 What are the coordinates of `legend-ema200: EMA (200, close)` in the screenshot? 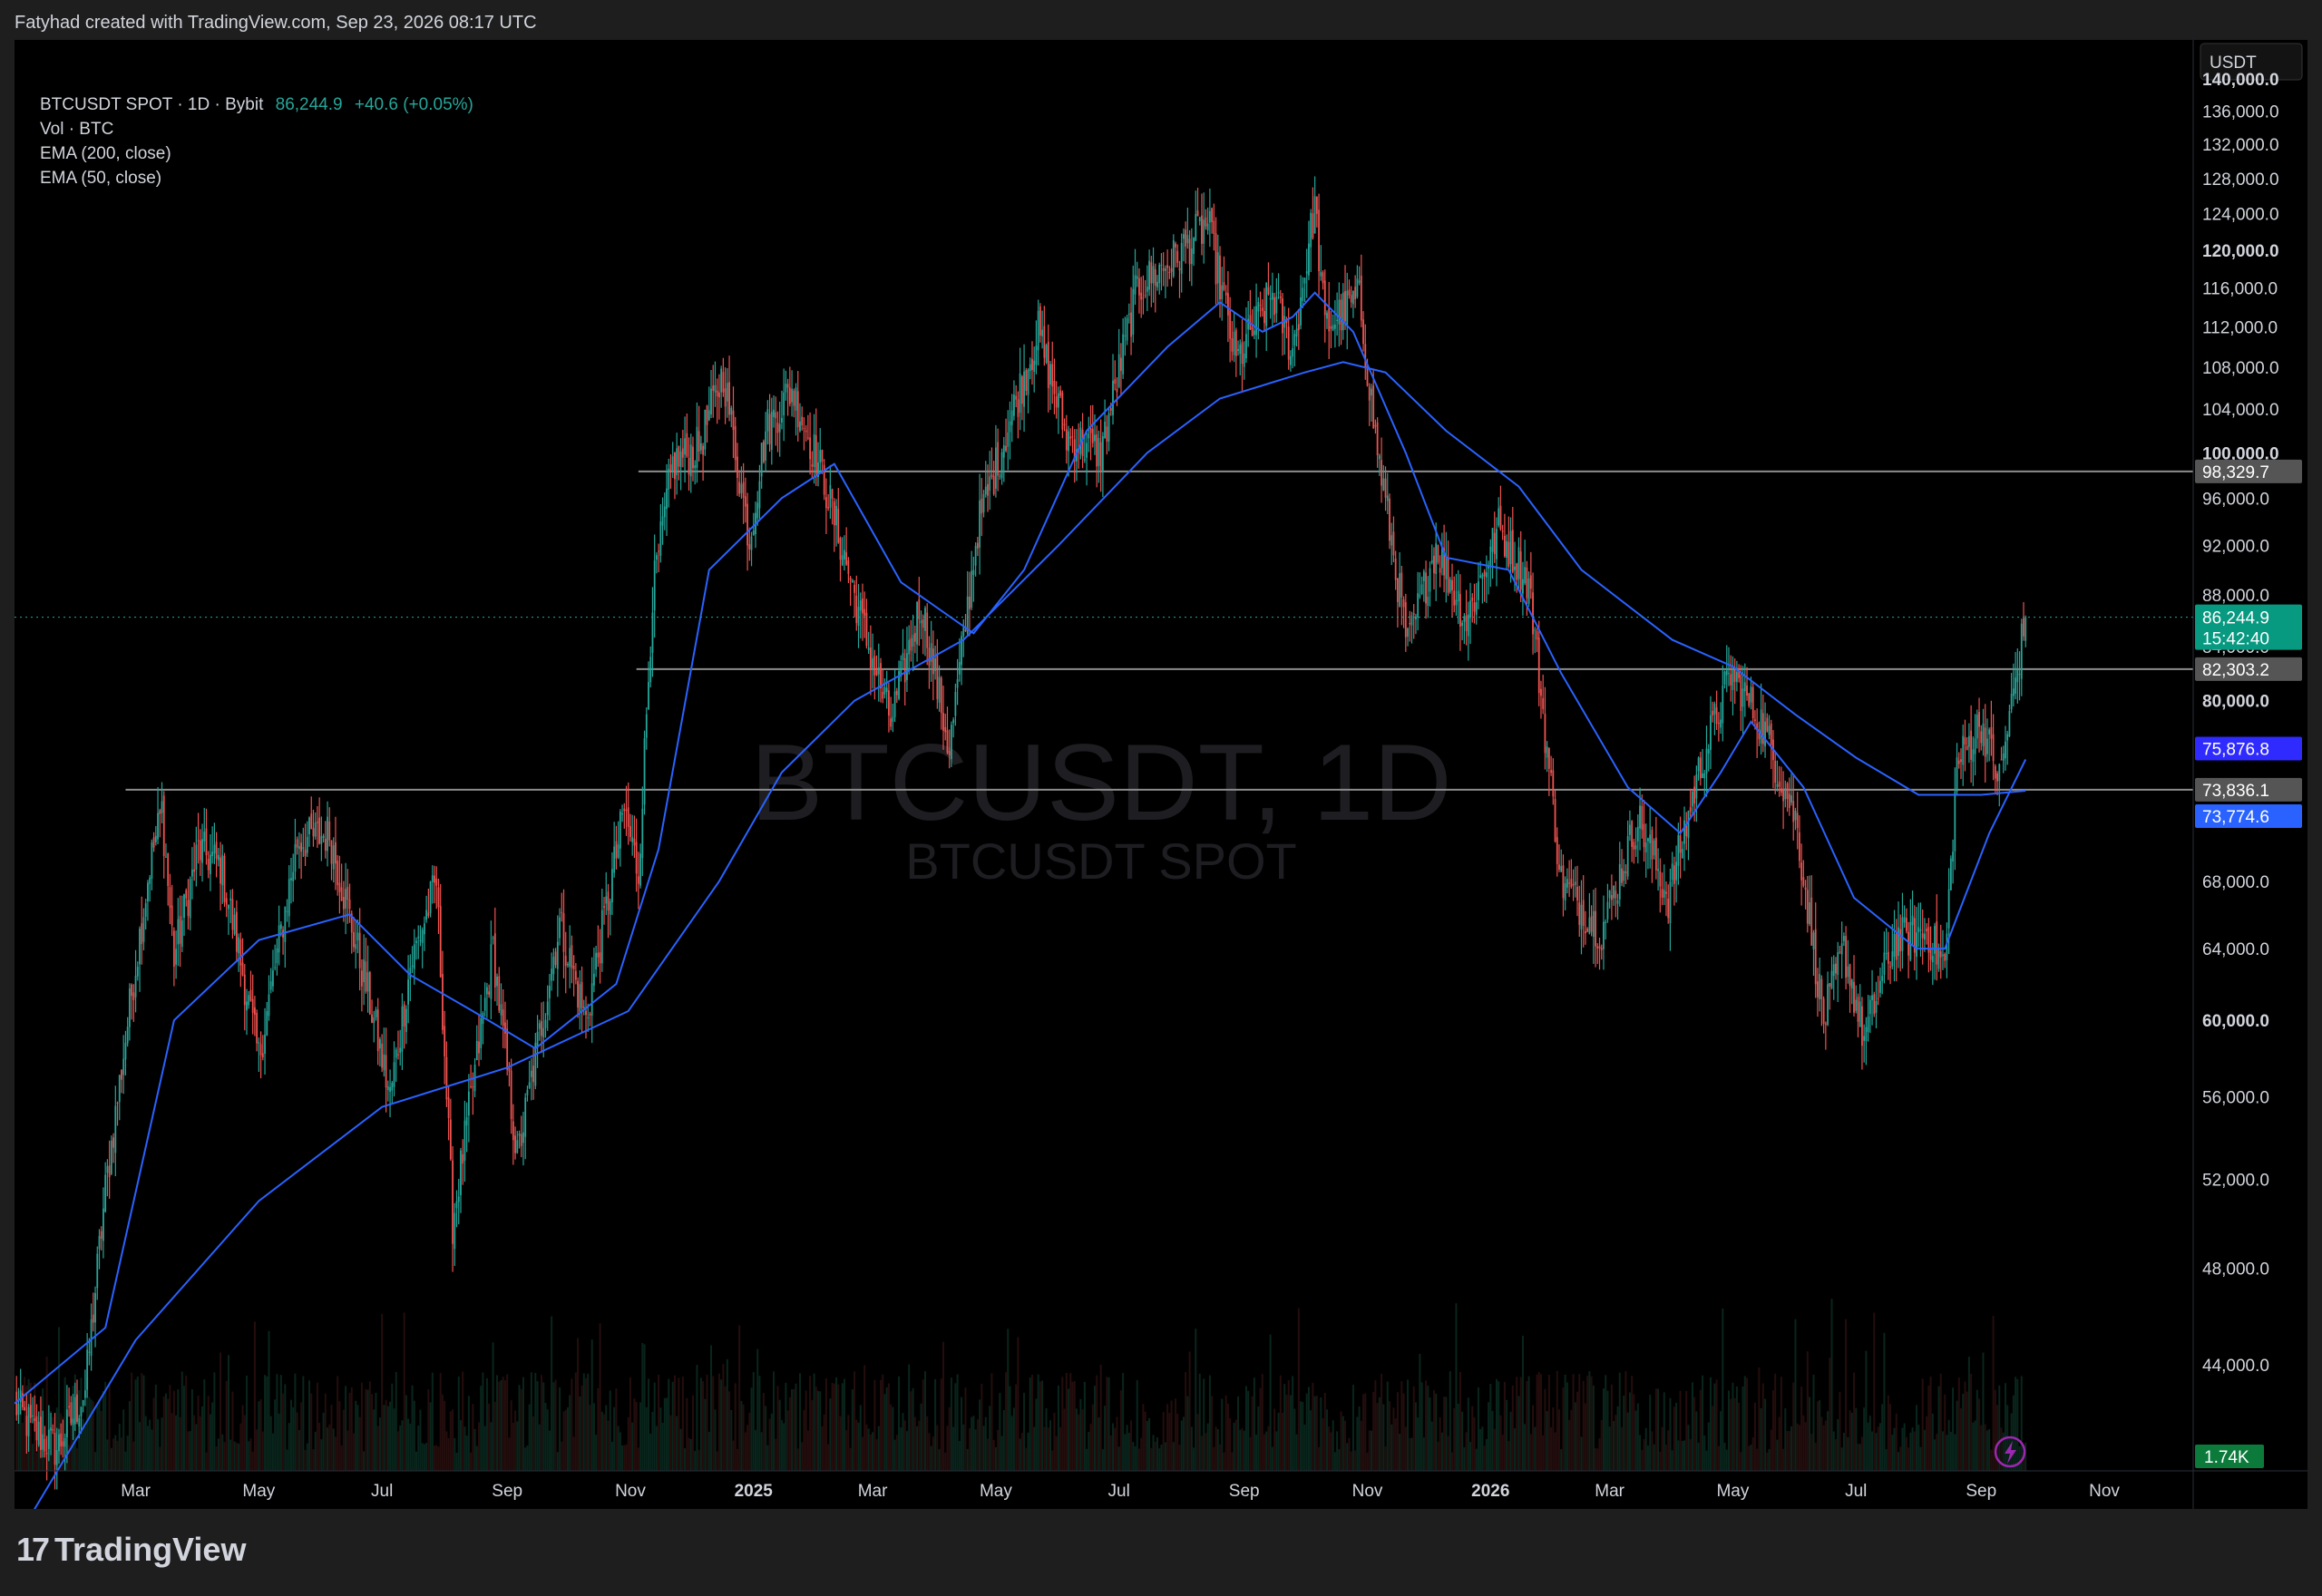 It's located at (257, 153).